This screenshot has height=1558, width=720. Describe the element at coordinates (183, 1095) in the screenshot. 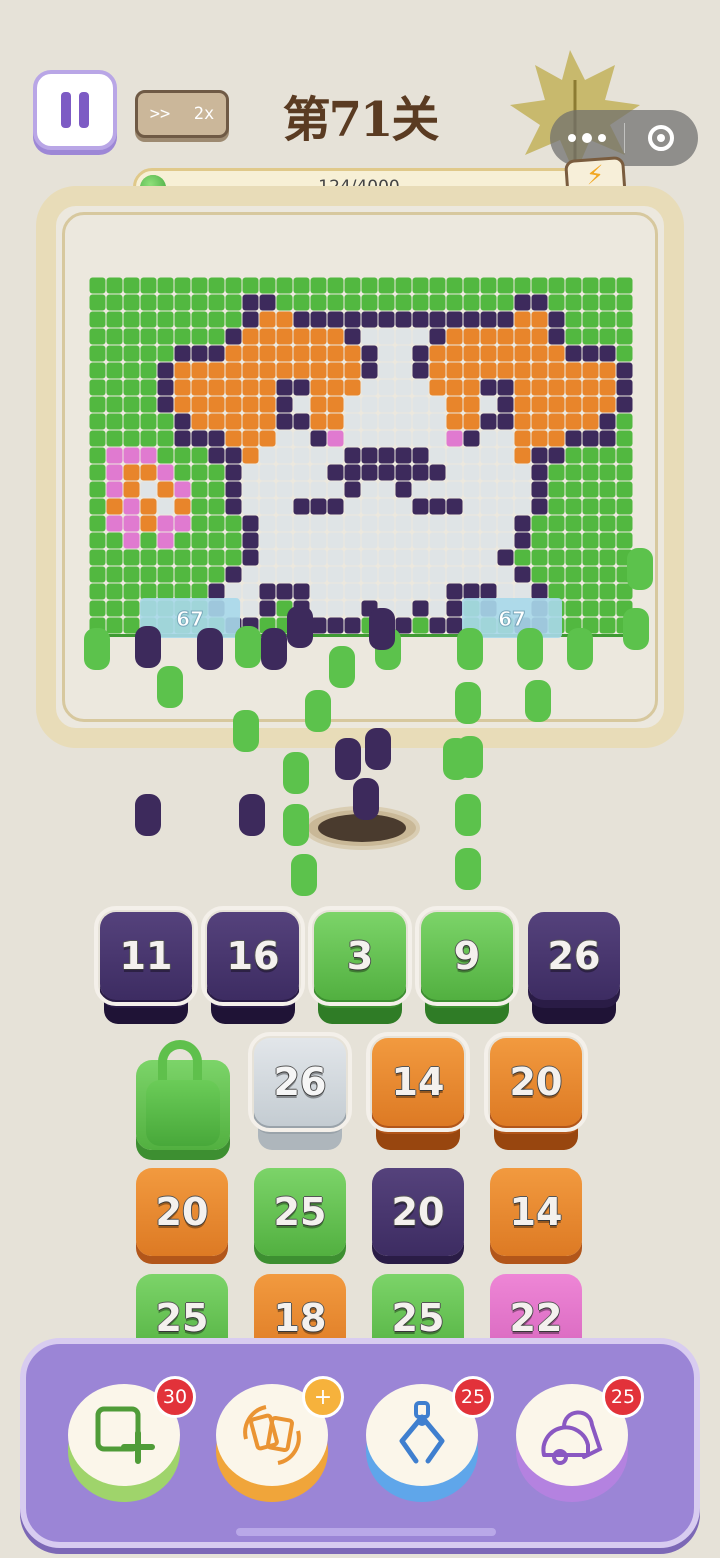

I see `locked-slot` at that location.